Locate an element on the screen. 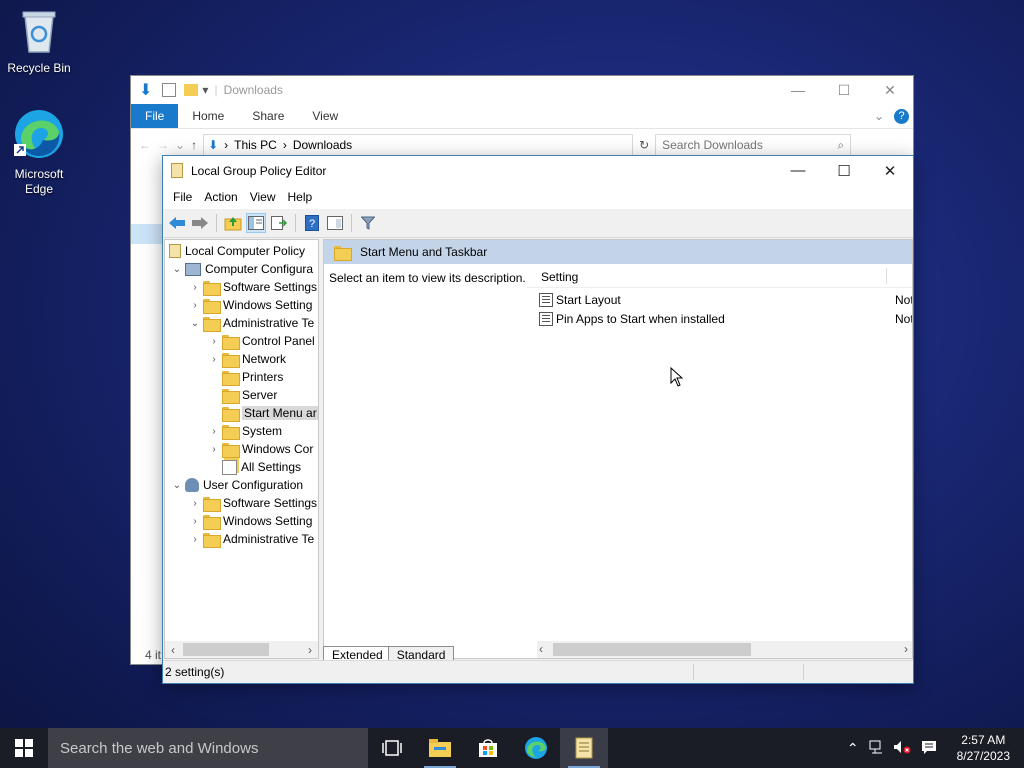 The image size is (1024, 768). explorer-maximize-button: ☐ is located at coordinates (844, 90).